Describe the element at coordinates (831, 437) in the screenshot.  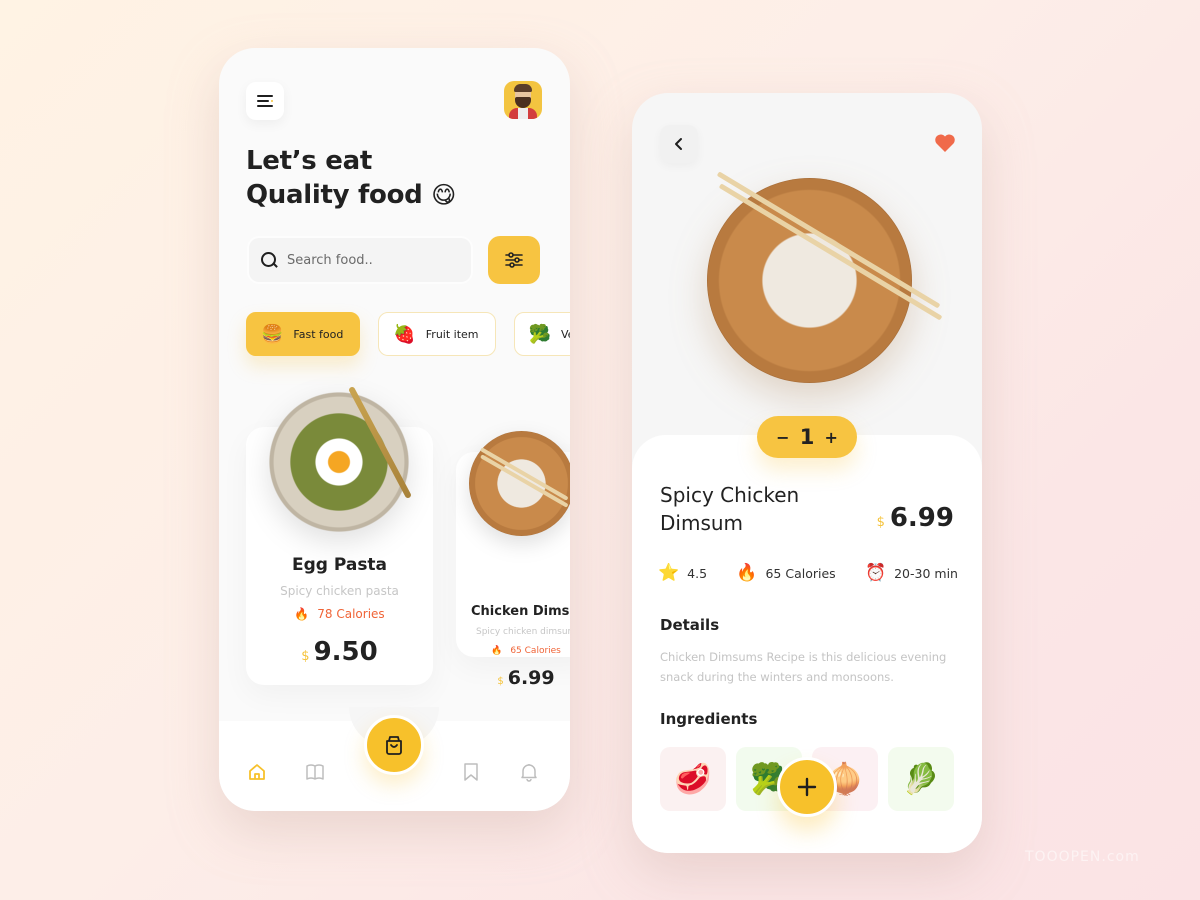
I see `increase-quantity-button: +` at that location.